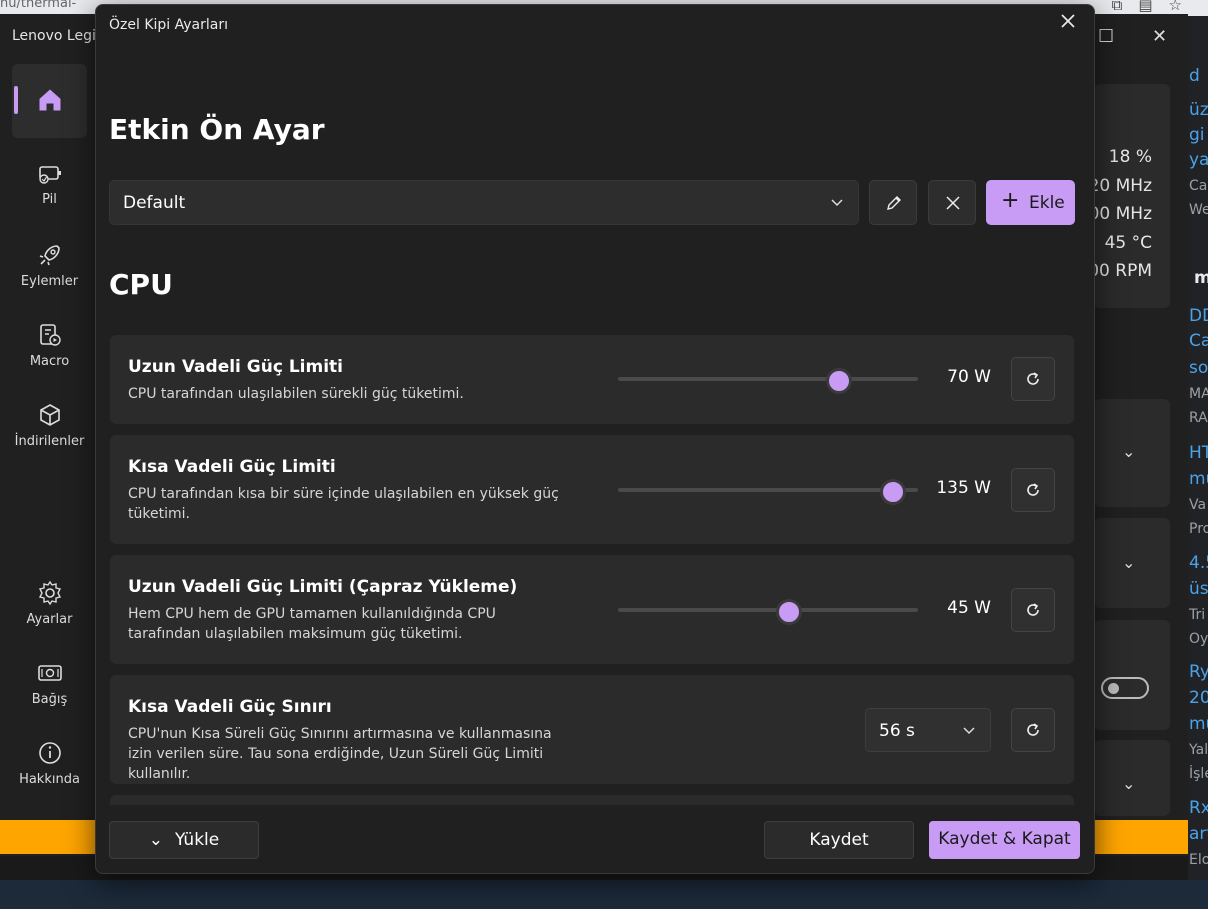 This screenshot has width=1208, height=909. Describe the element at coordinates (1068, 21) in the screenshot. I see `dialog-close-button` at that location.